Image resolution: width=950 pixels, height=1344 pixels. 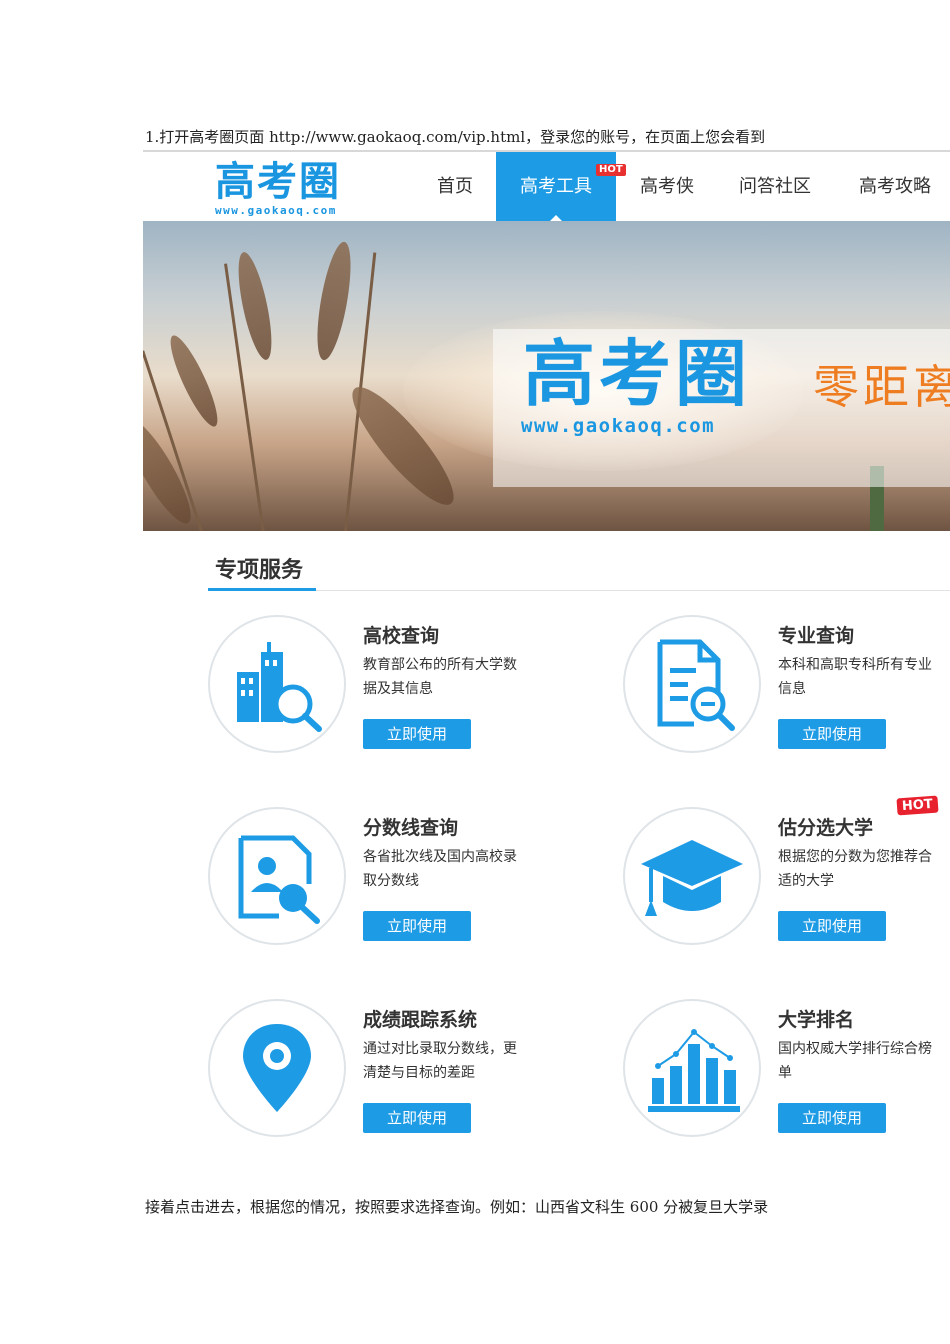 I want to click on bar-chart-icon, so click(x=692, y=1068).